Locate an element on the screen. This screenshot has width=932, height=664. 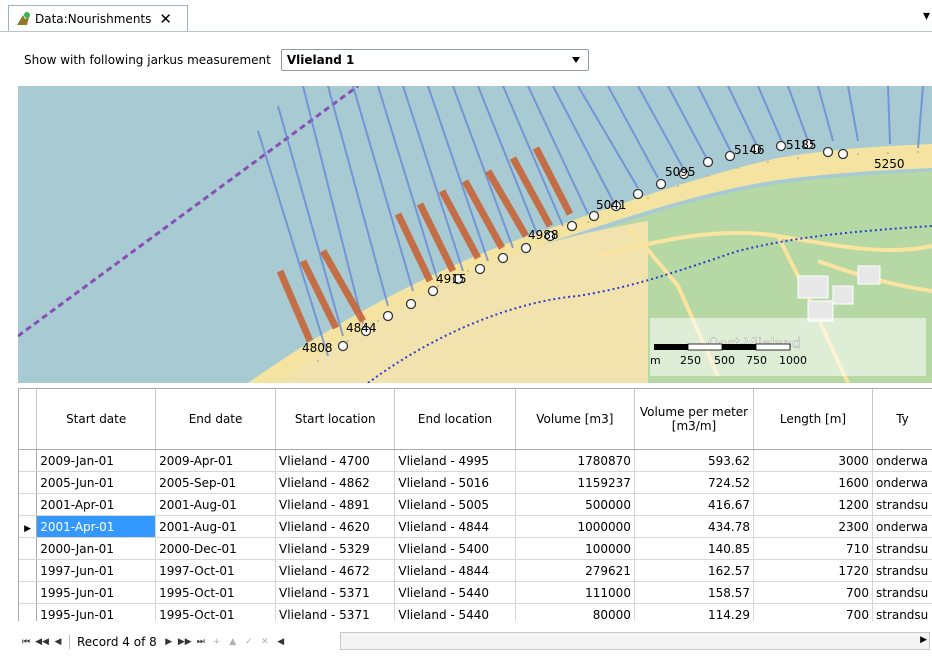
table-cell: Vlieland - 5005 is located at coordinates (455, 504).